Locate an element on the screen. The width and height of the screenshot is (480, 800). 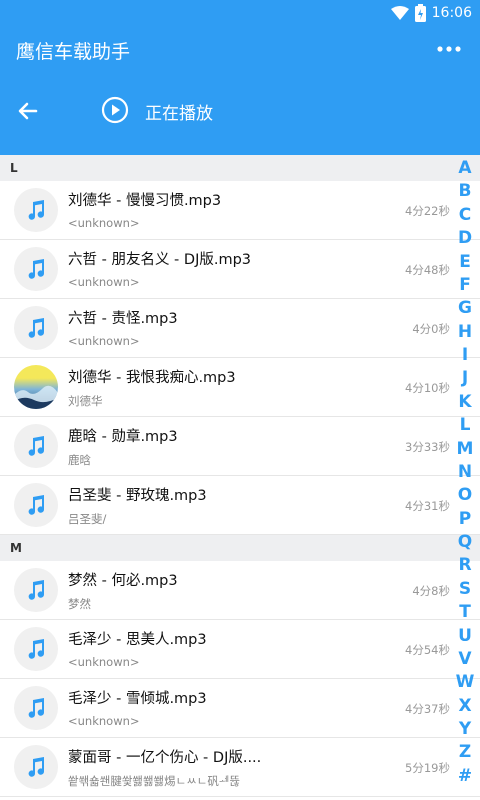
song-title: 六哲 - 朋友名义 - DJ版.mp3 is located at coordinates (160, 260).